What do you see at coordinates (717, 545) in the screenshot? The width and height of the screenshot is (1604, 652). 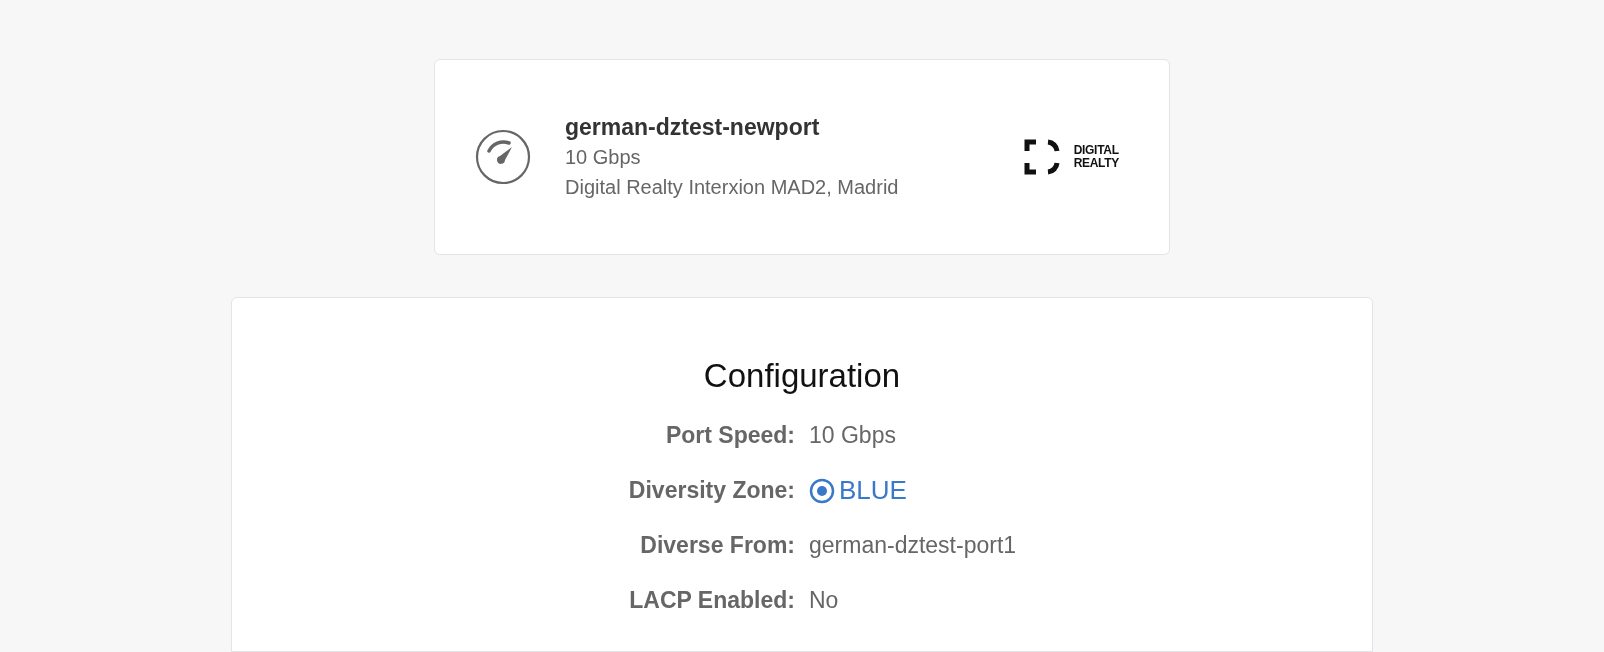 I see `field-label: Diverse From:` at bounding box center [717, 545].